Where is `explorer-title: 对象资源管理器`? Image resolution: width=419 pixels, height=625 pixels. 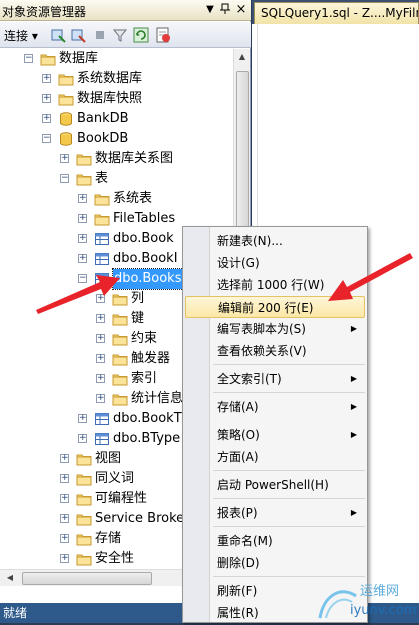
explorer-title: 对象资源管理器 is located at coordinates (44, 12).